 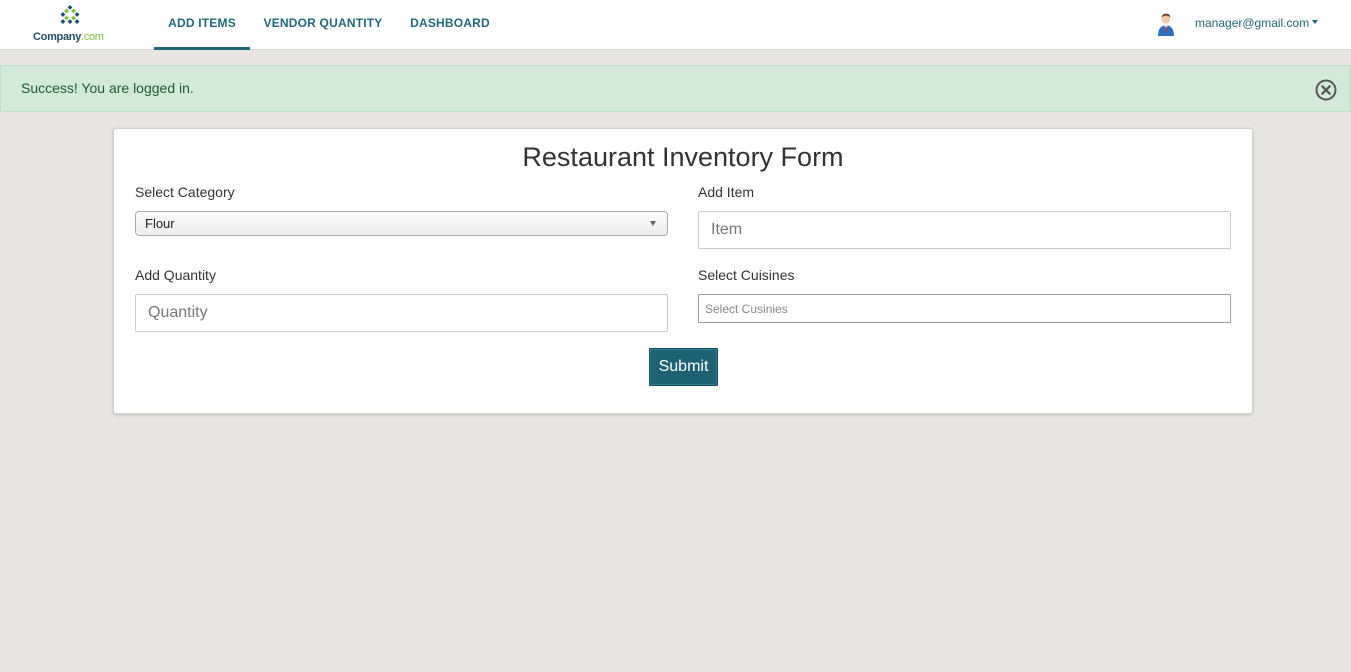 What do you see at coordinates (675, 88) in the screenshot?
I see `success-alert: Success! You are logged in.` at bounding box center [675, 88].